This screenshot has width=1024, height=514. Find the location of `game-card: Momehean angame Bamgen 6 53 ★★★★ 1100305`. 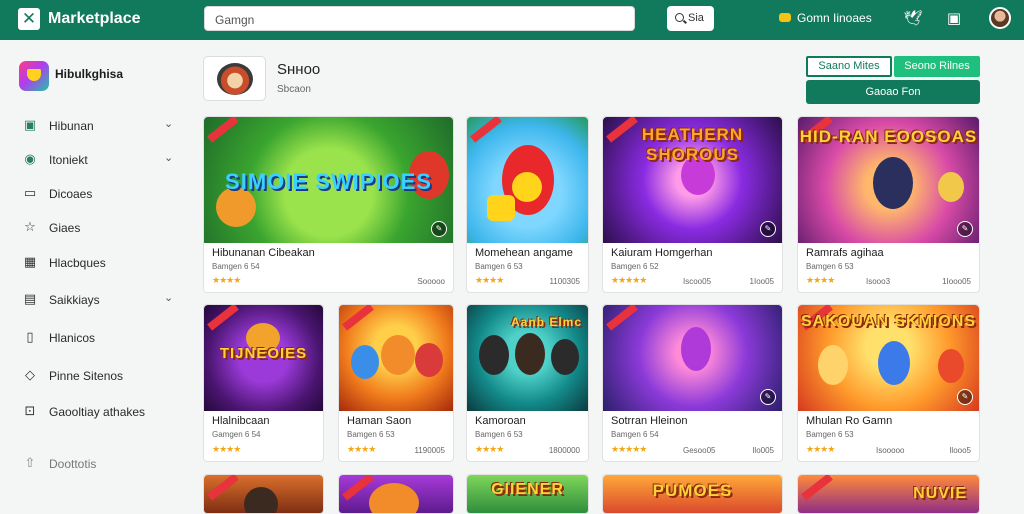

game-card: Momehean angame Bamgen 6 53 ★★★★ 1100305 is located at coordinates (527, 204).